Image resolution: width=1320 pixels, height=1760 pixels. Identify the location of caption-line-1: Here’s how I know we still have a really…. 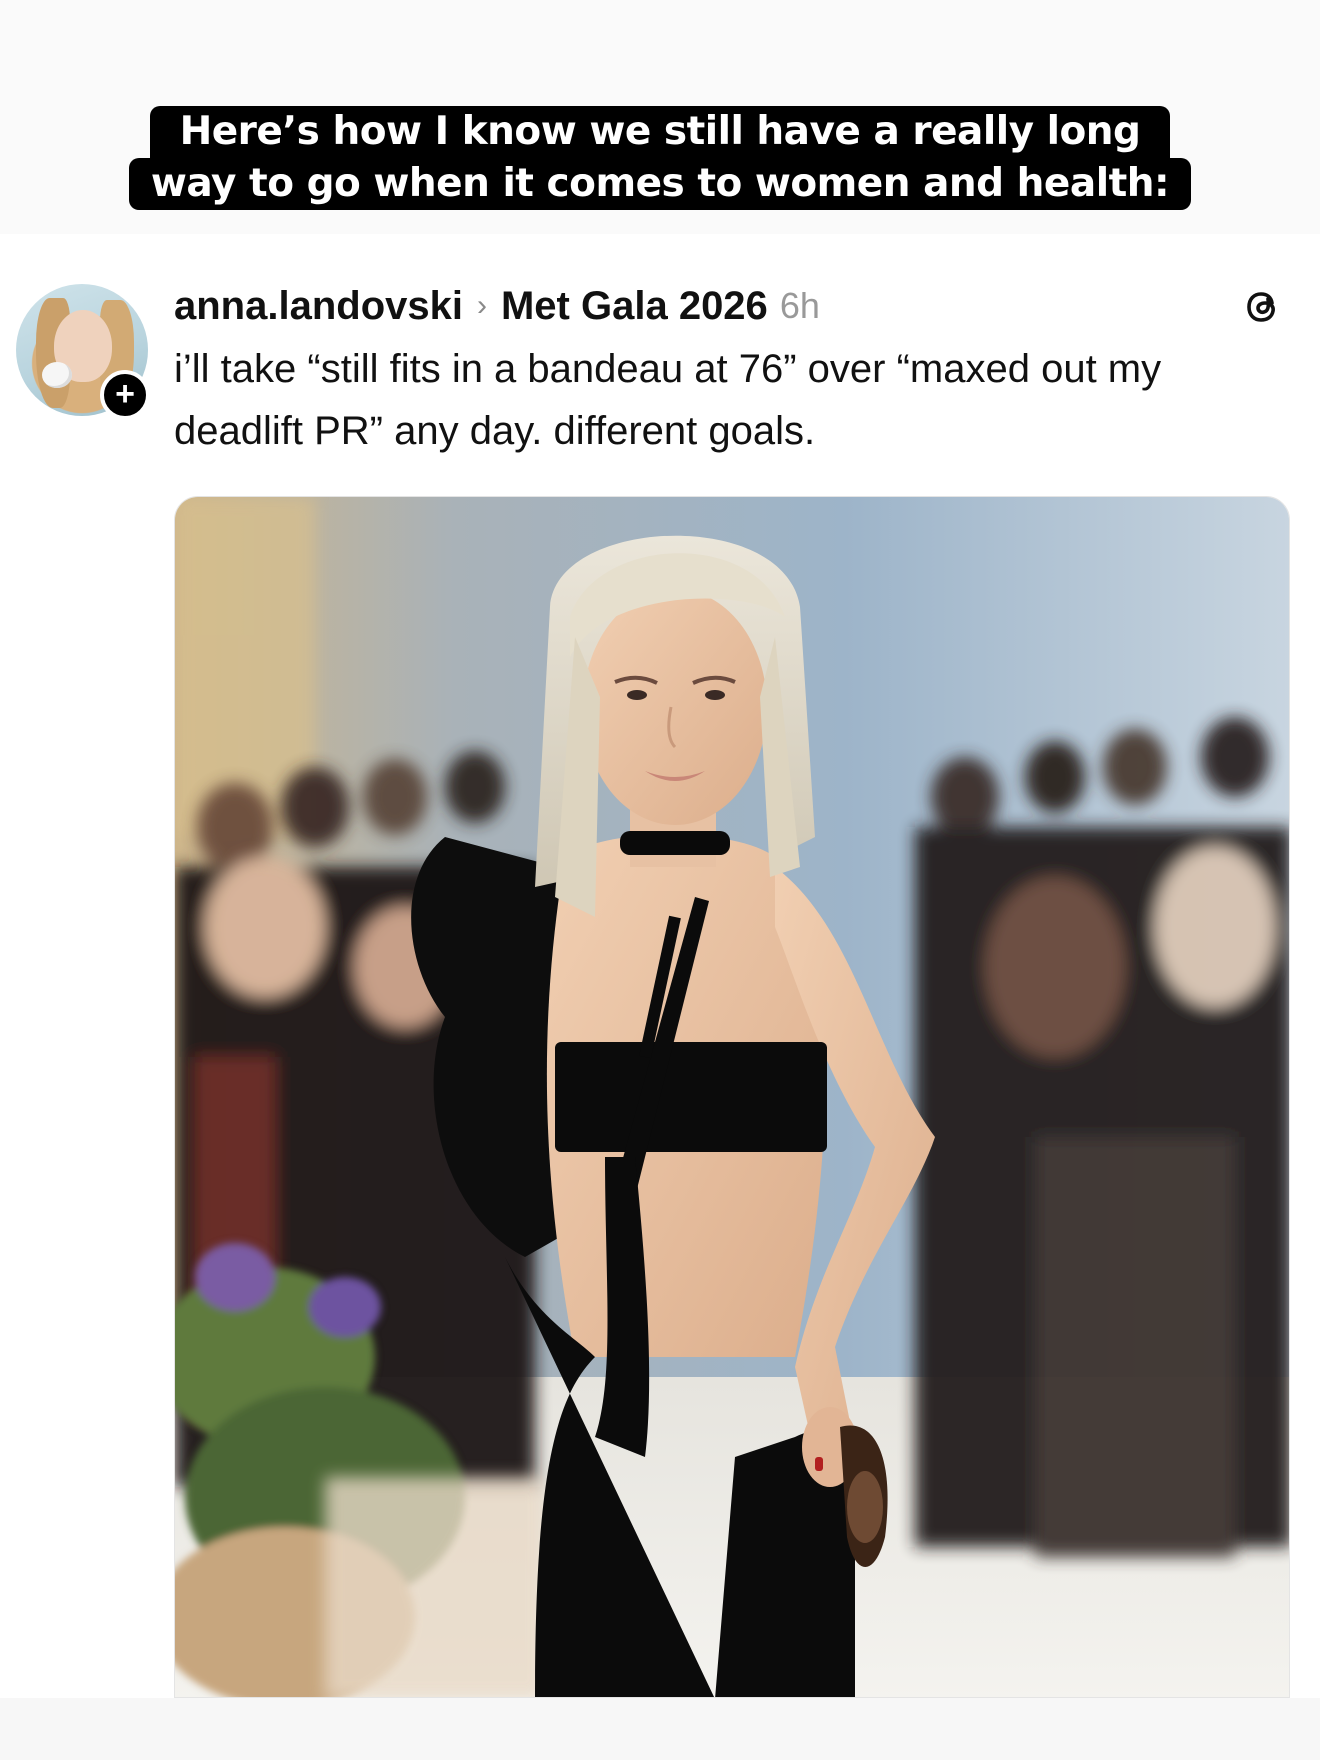
(660, 132).